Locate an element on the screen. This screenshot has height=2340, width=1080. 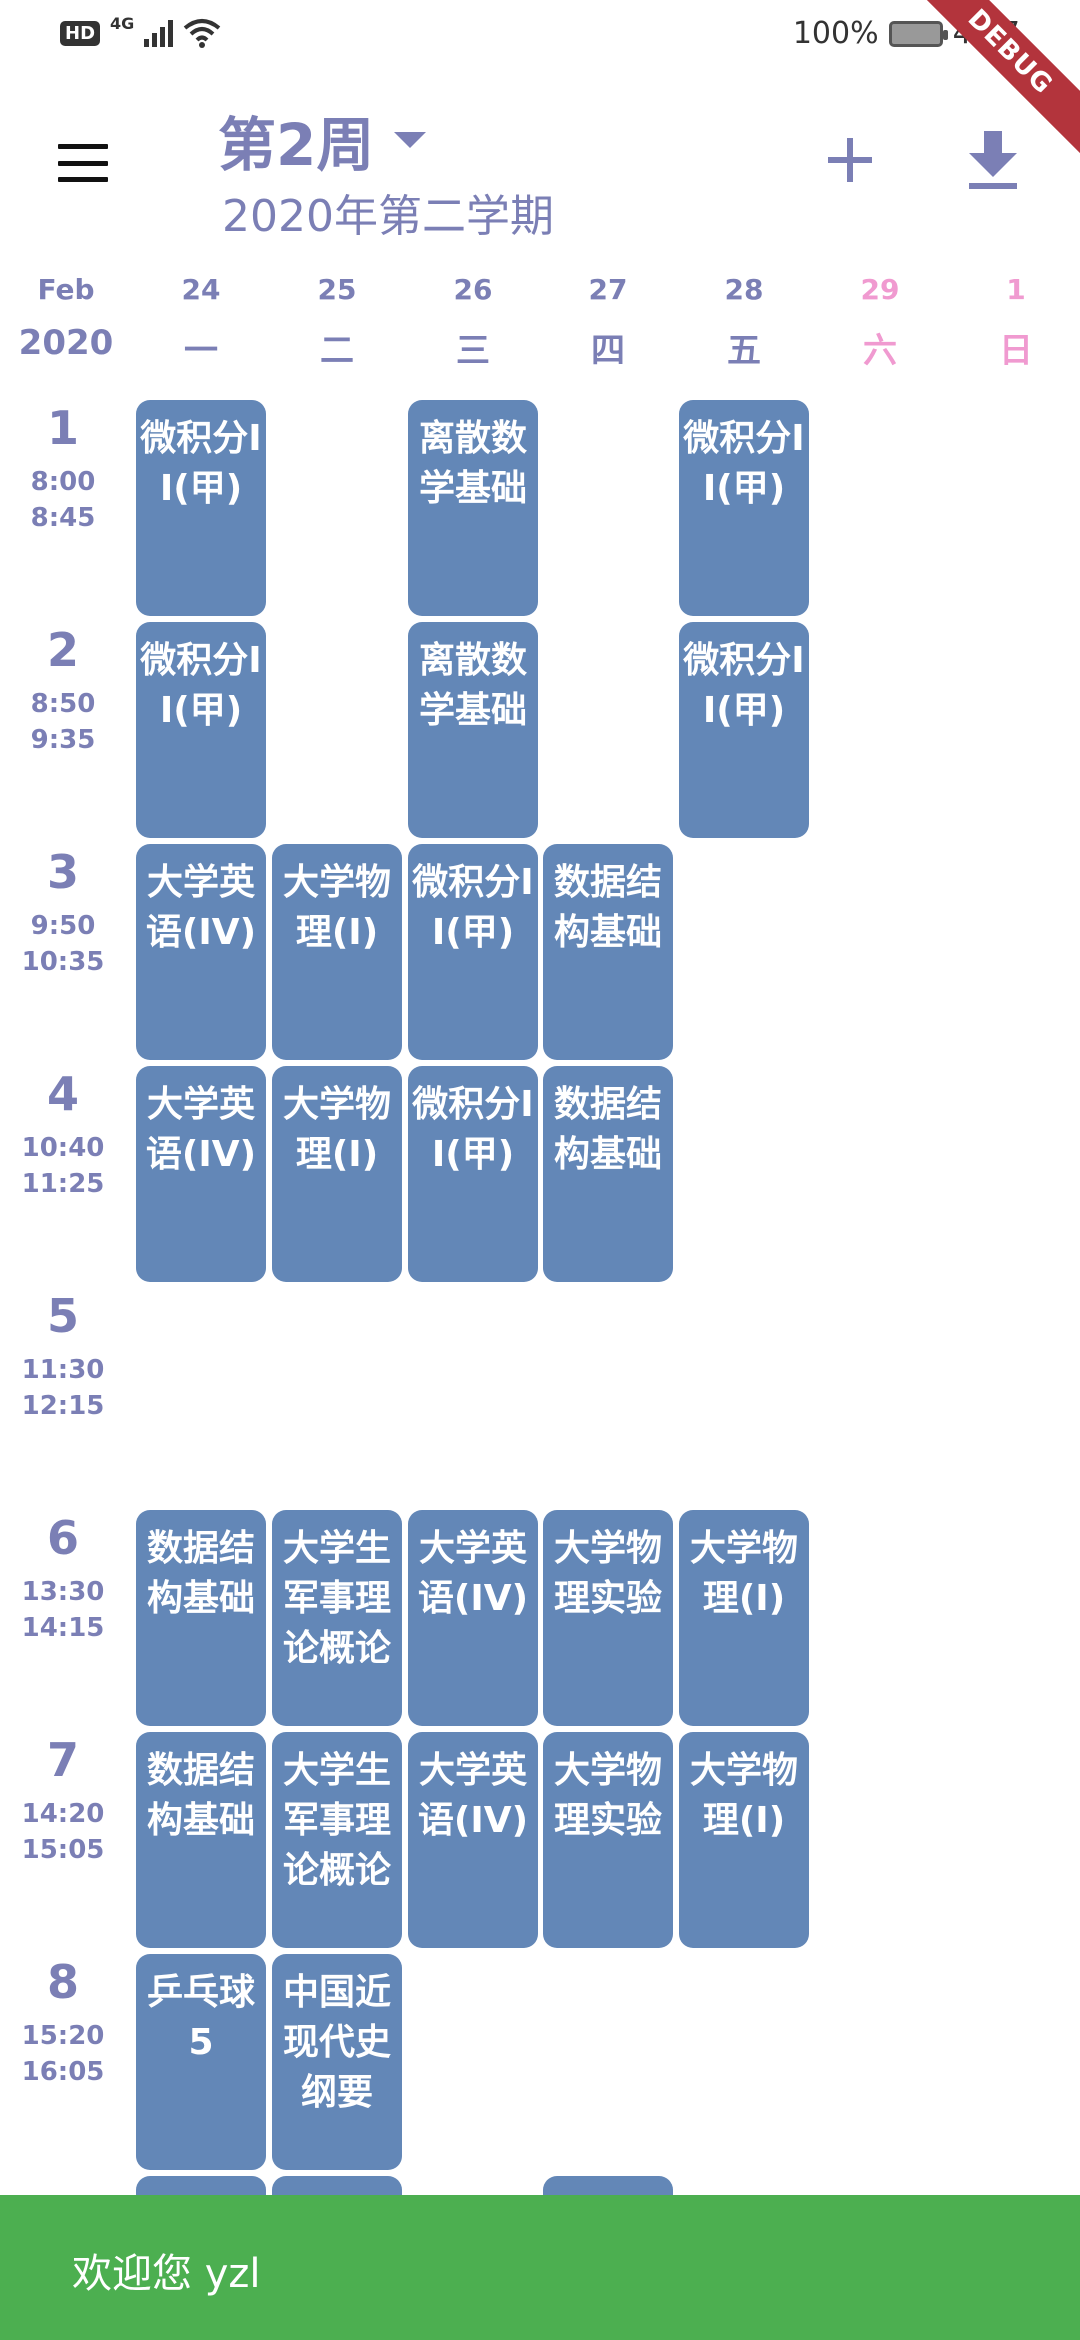
course-name: 离散数学基础 is located at coordinates (472, 685).